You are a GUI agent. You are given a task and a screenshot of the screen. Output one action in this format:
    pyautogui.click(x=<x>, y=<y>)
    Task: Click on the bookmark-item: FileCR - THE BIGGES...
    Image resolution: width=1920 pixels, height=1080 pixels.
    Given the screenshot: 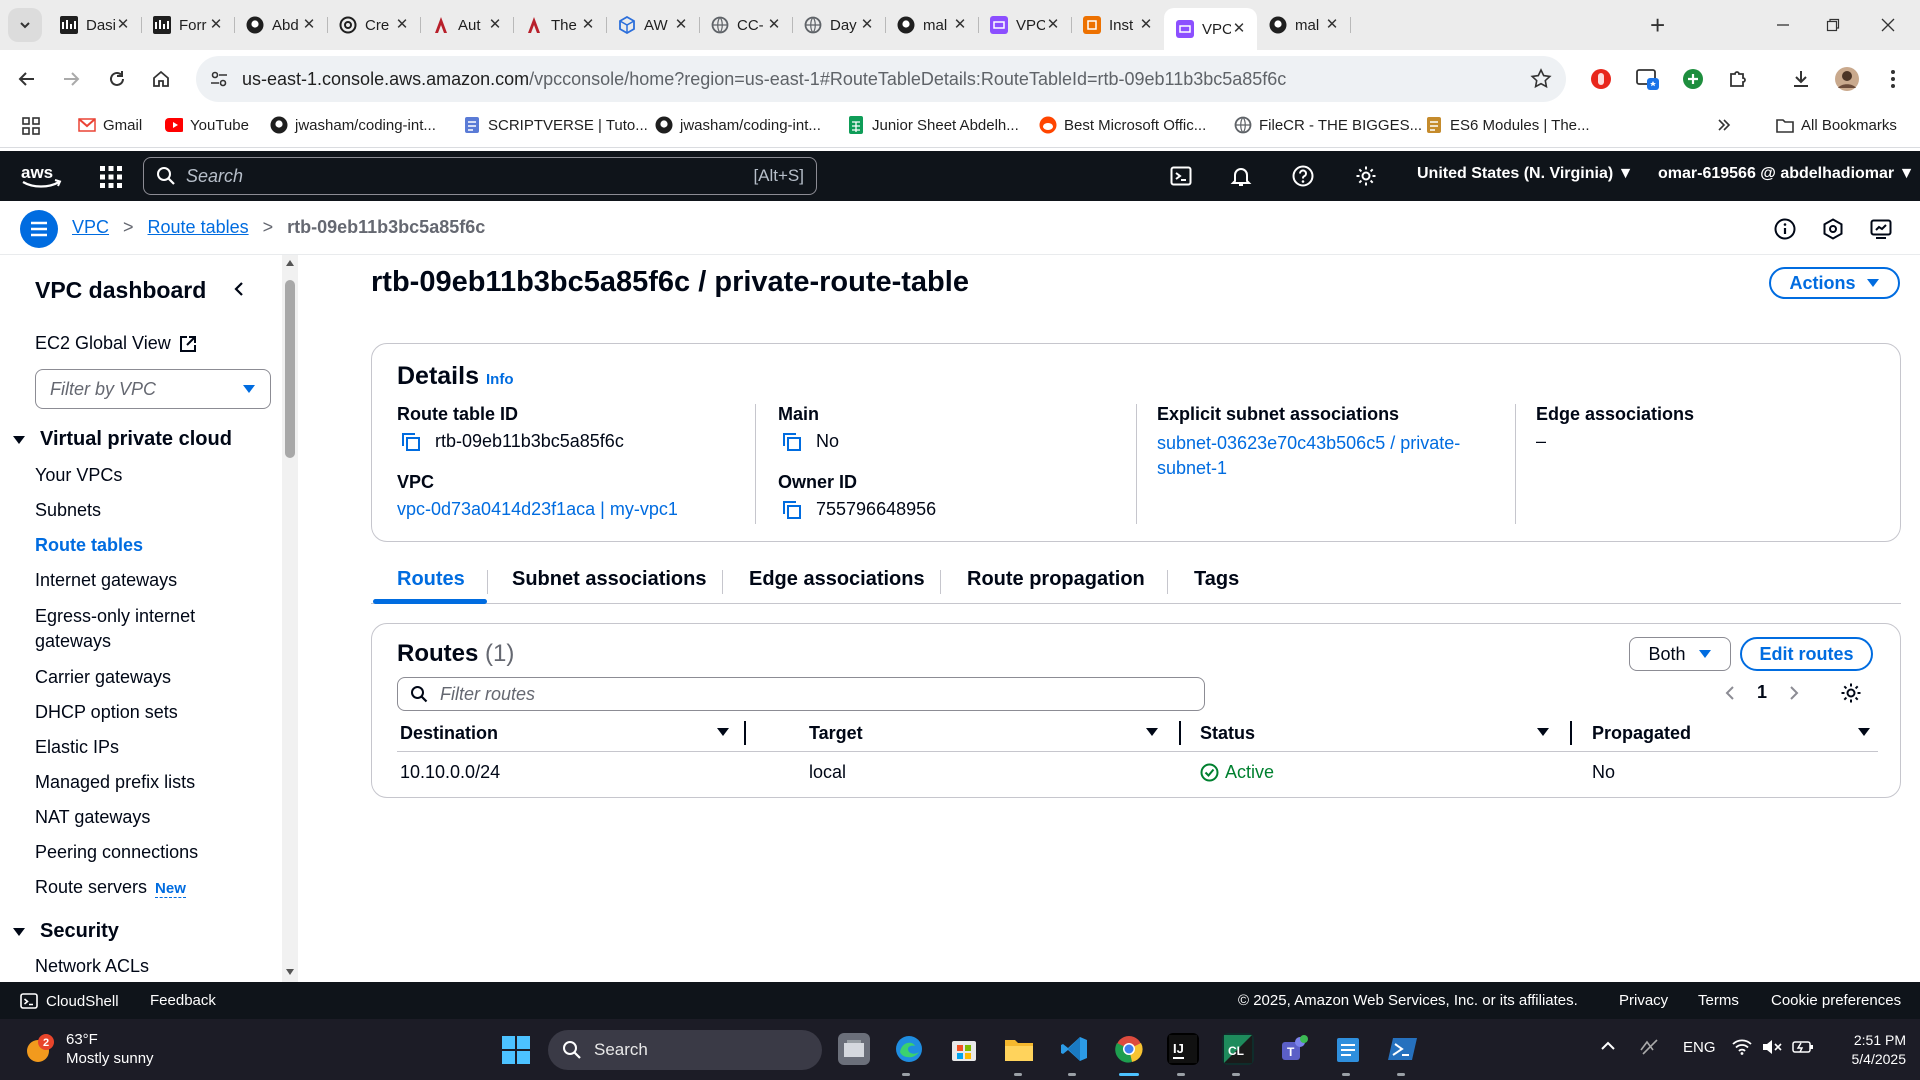 What is the action you would take?
    pyautogui.click(x=1328, y=125)
    